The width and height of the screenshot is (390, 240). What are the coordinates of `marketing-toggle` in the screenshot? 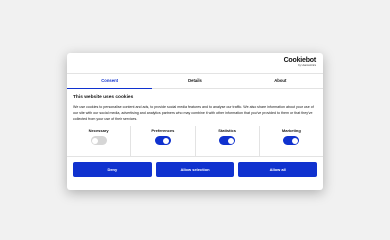 It's located at (291, 140).